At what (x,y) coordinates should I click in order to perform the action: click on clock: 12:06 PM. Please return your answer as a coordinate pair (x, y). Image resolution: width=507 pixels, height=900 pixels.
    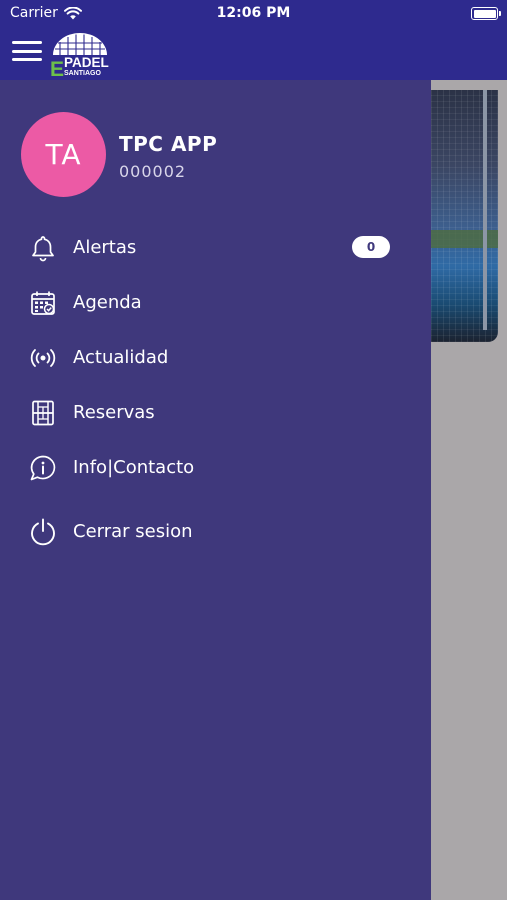
    Looking at the image, I should click on (253, 13).